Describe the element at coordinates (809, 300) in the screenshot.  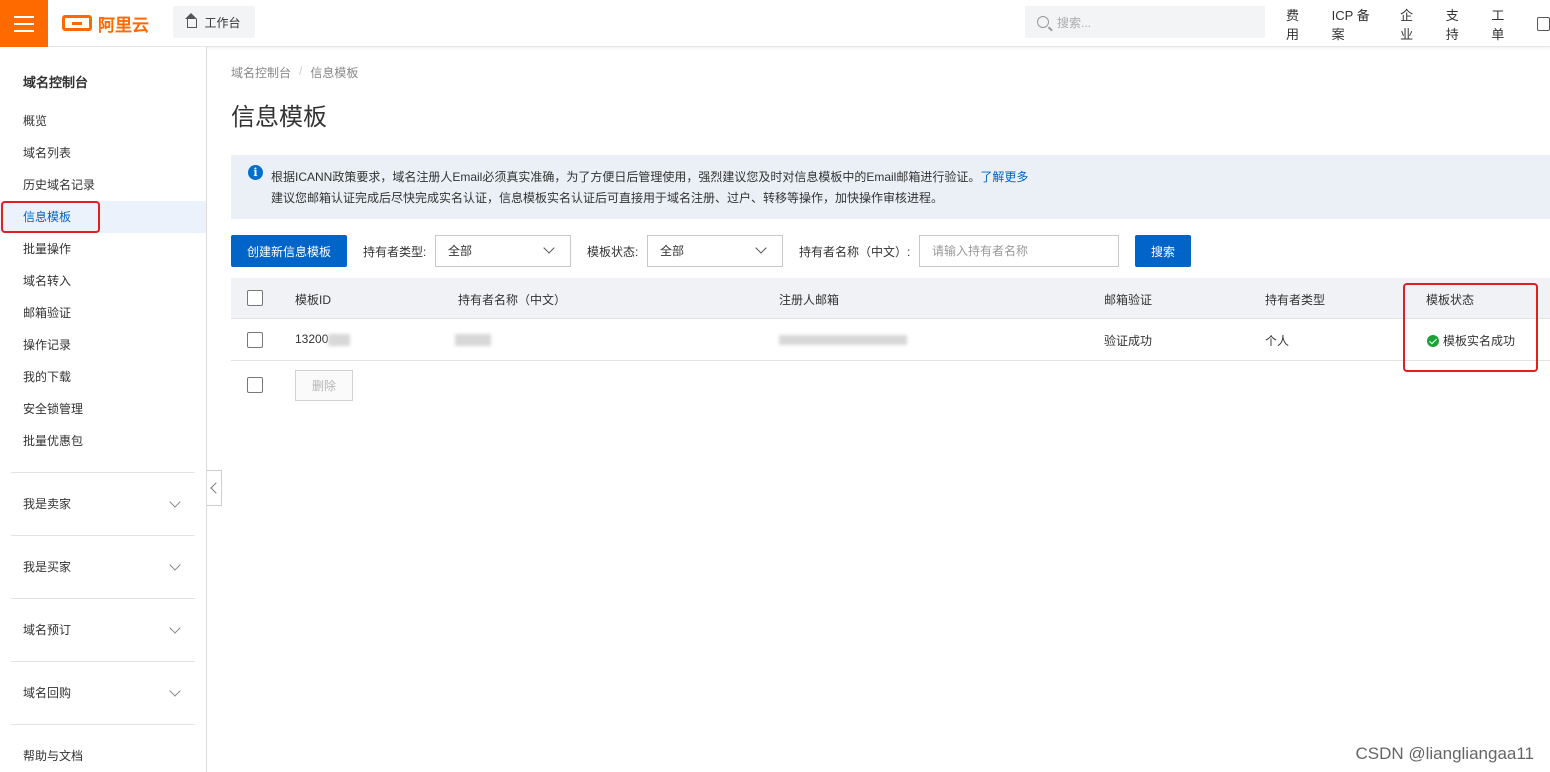
I see `header-email: 注册人邮箱` at that location.